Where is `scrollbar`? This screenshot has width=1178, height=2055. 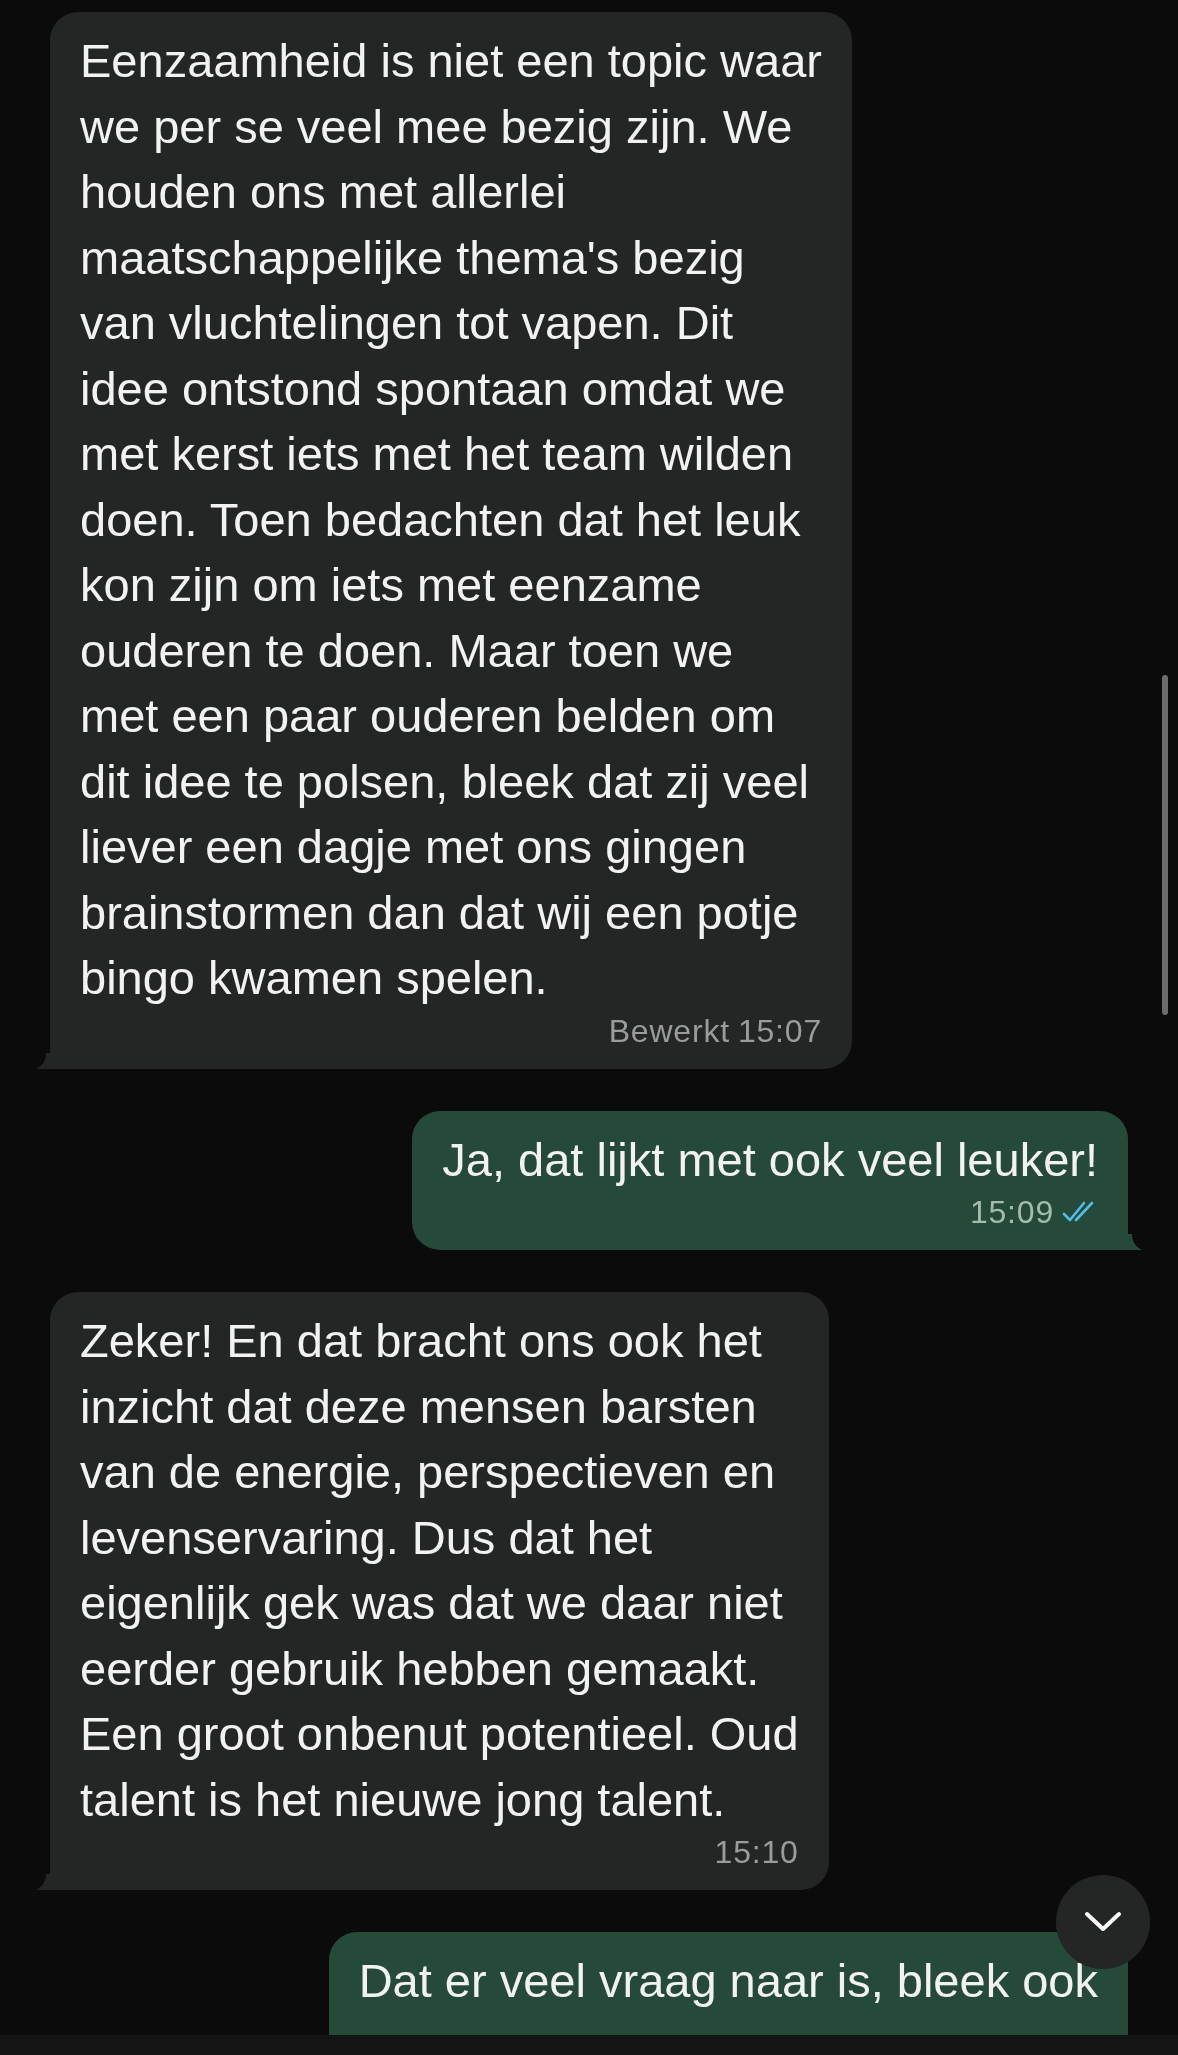
scrollbar is located at coordinates (1165, 845).